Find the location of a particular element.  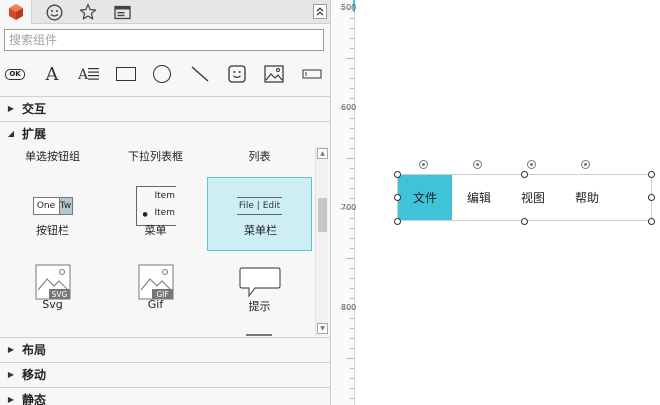

dropdown-item: 下拉列表框 is located at coordinates (155, 156).